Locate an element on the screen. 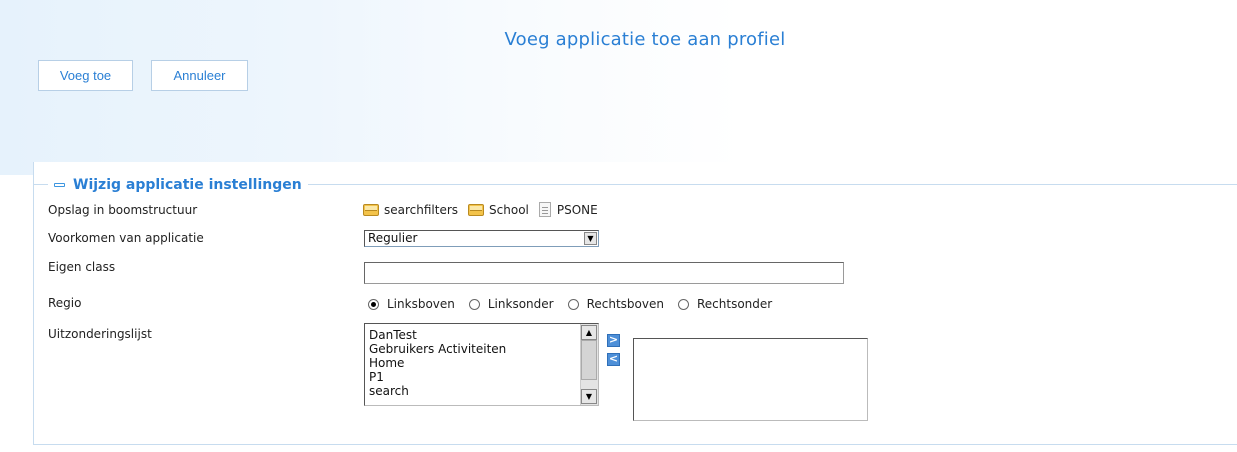 This screenshot has width=1237, height=452. list-item: search is located at coordinates (437, 391).